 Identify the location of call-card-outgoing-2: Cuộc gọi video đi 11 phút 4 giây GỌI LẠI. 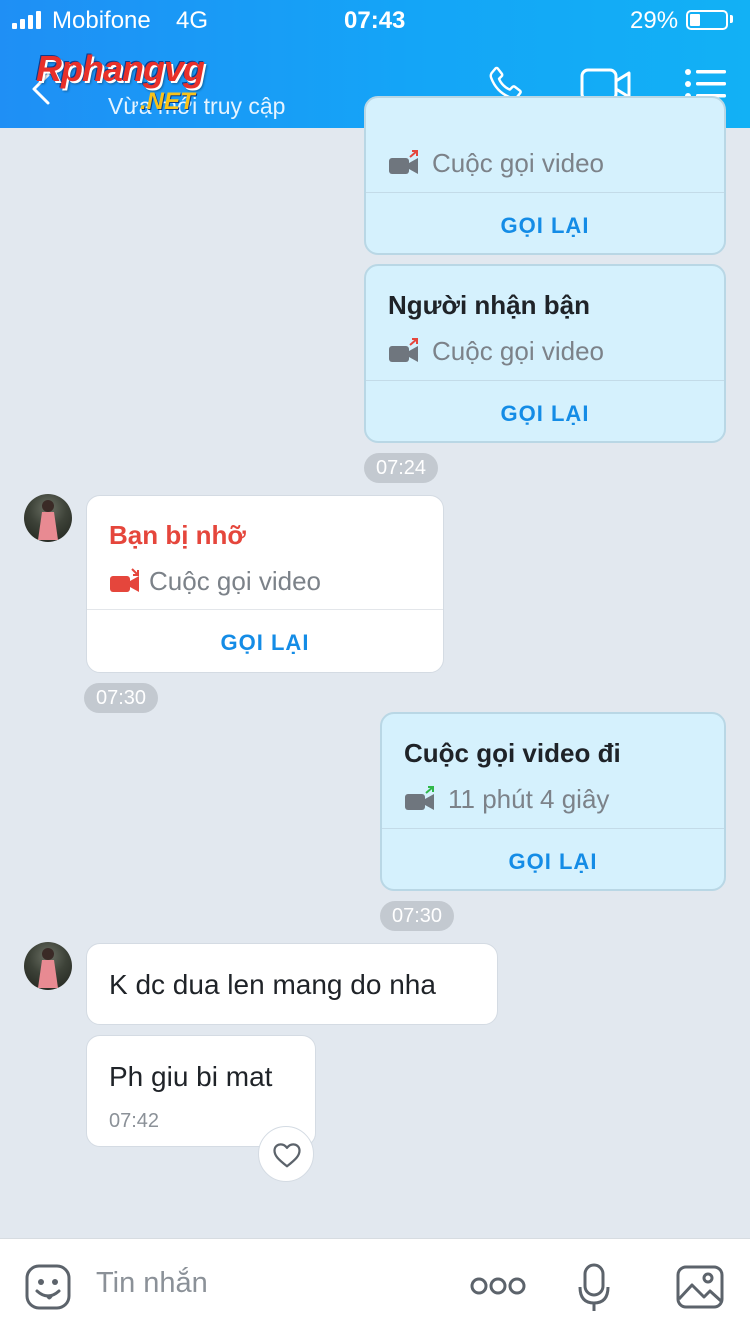
(553, 801).